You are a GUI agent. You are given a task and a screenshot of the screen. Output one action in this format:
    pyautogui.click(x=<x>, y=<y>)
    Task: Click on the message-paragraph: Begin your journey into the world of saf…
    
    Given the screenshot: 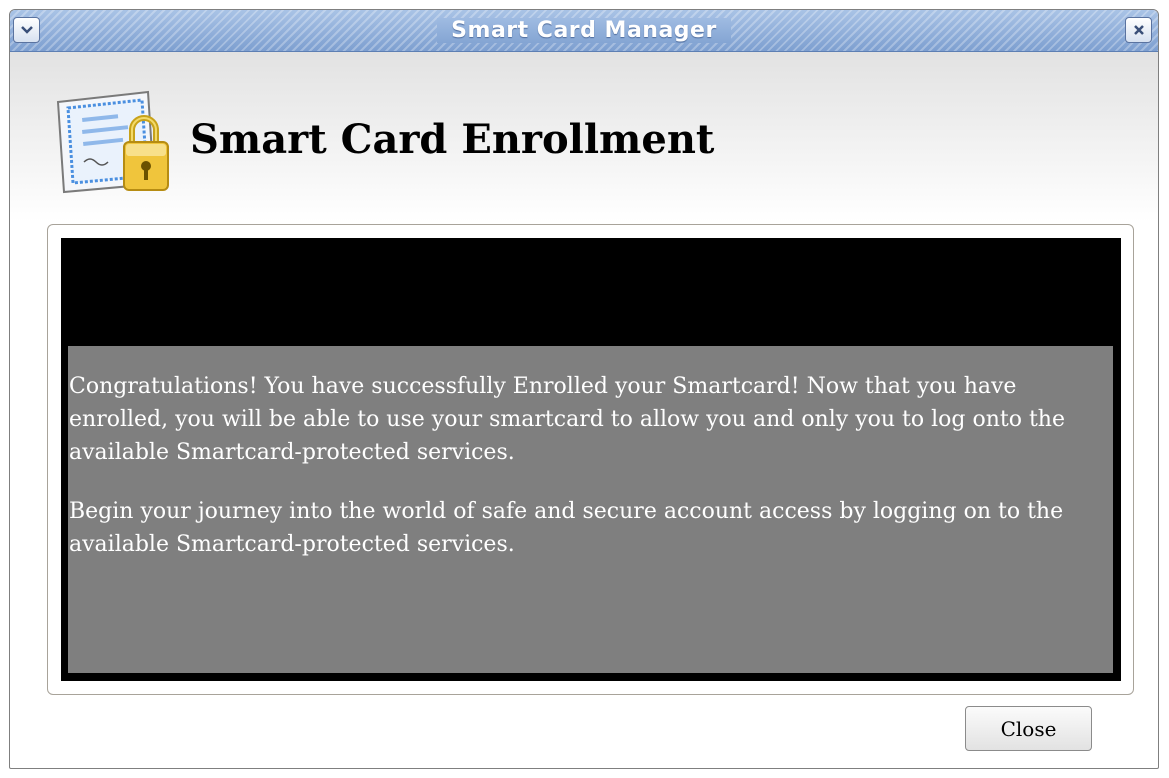 What is the action you would take?
    pyautogui.click(x=566, y=528)
    